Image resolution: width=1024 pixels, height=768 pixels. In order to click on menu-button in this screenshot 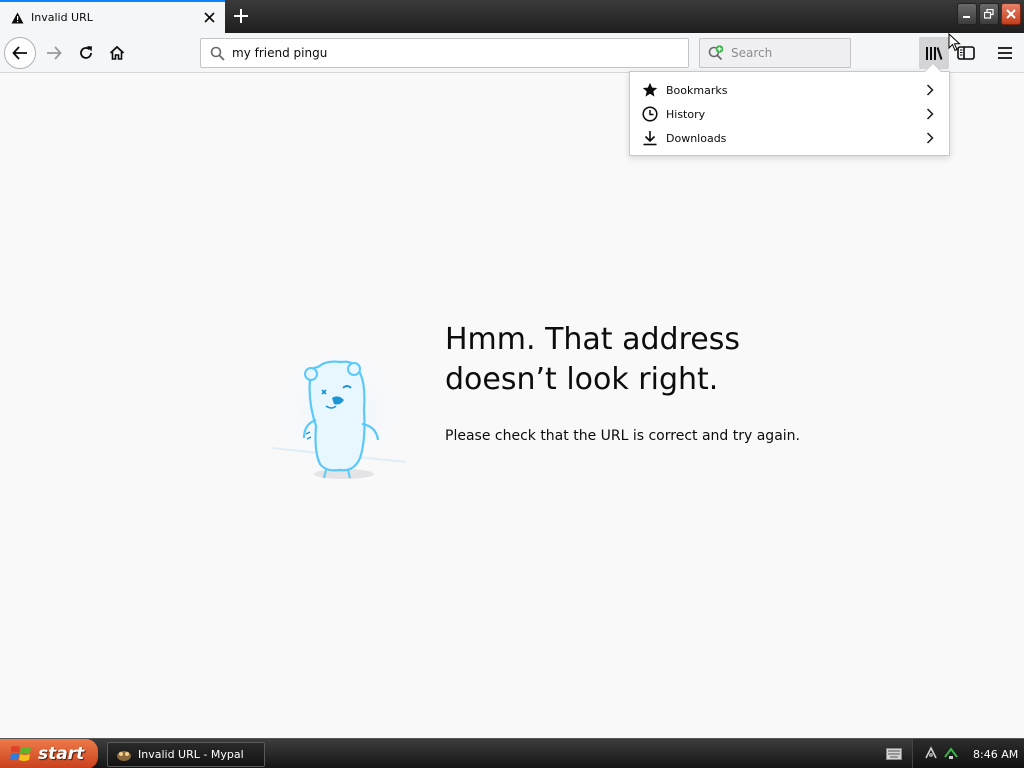, I will do `click(1005, 53)`.